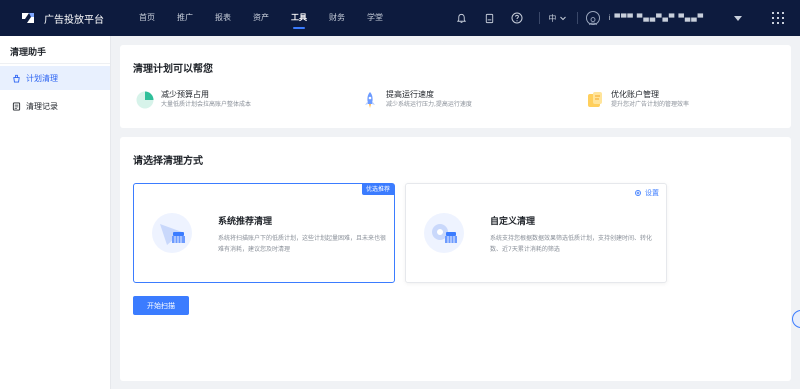 Image resolution: width=800 pixels, height=389 pixels. What do you see at coordinates (571, 244) in the screenshot?
I see `card-desc: 系统支持您根据数据效果筛选低质计划，支持创建时间、转化数、近7天累计消耗的筛选` at bounding box center [571, 244].